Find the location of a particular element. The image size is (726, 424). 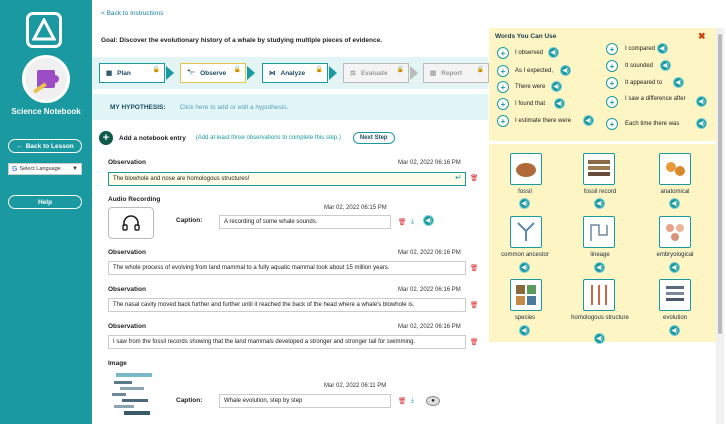

phrase: As I expected, is located at coordinates (534, 71).